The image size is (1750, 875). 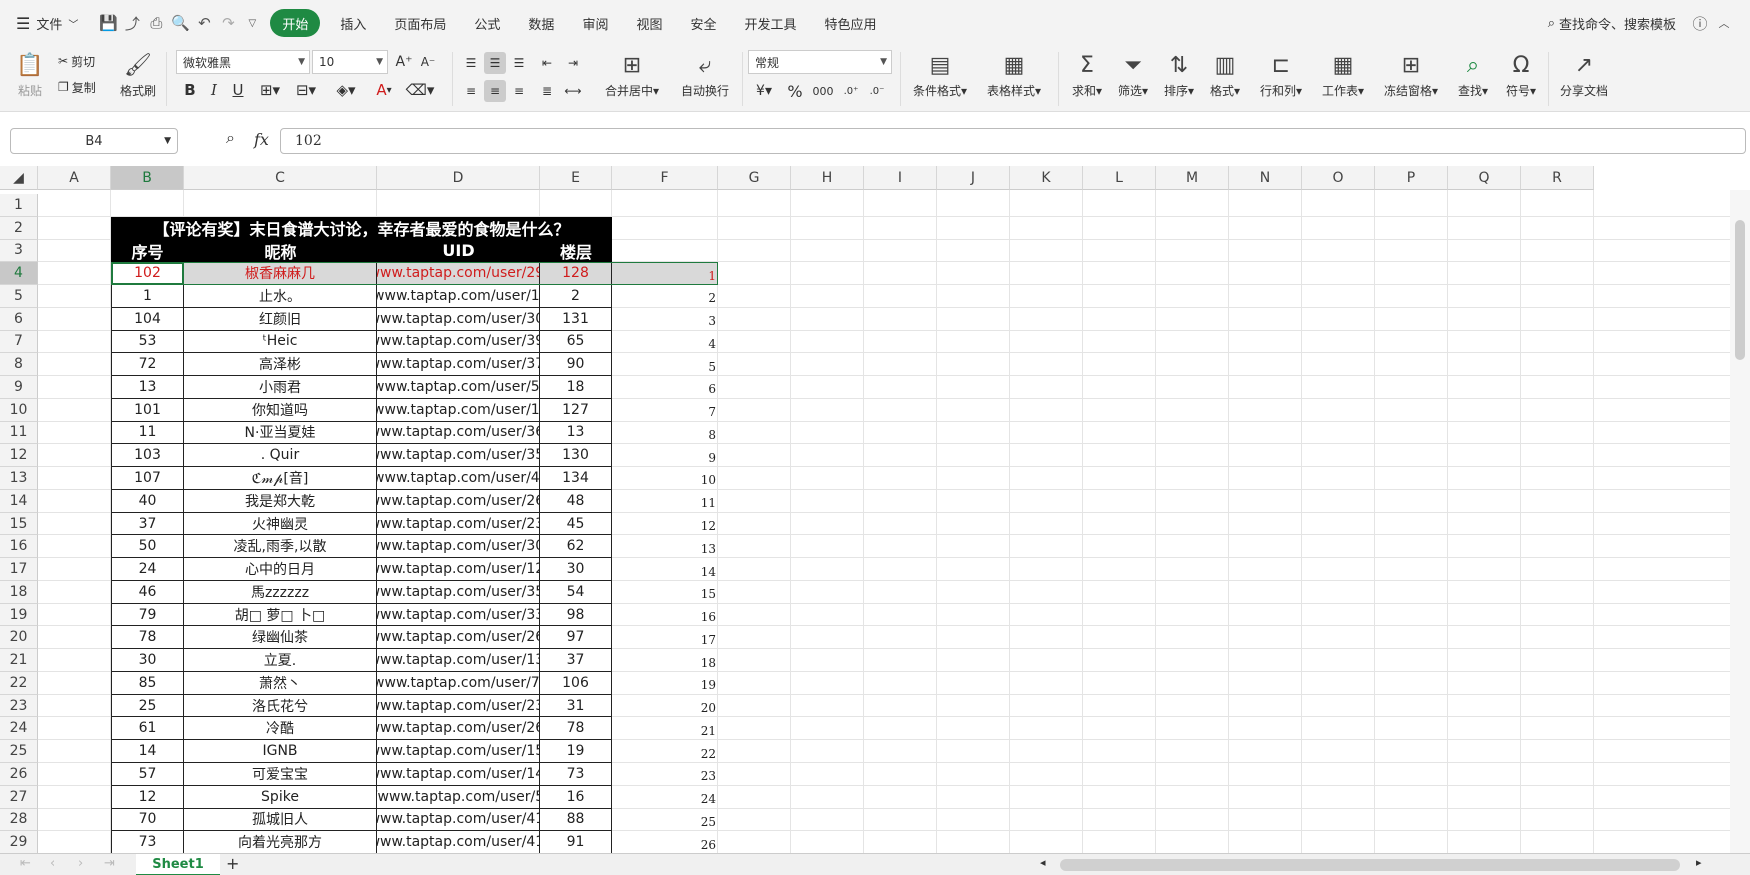 What do you see at coordinates (665, 178) in the screenshot?
I see `column-header-f: F` at bounding box center [665, 178].